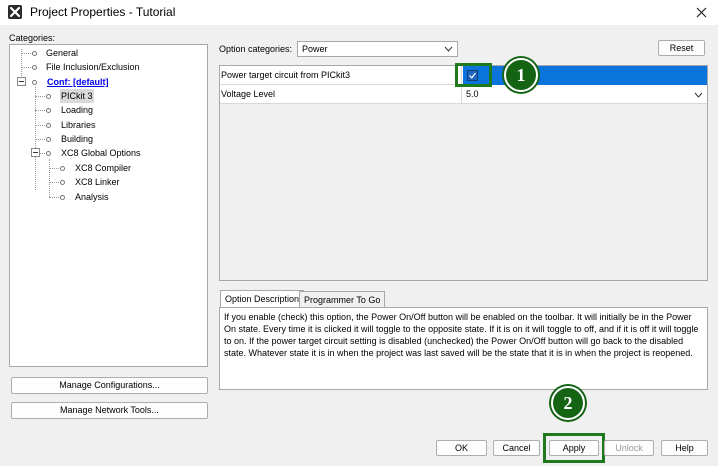 This screenshot has height=466, width=718. I want to click on callout-badge-2: 2, so click(568, 403).